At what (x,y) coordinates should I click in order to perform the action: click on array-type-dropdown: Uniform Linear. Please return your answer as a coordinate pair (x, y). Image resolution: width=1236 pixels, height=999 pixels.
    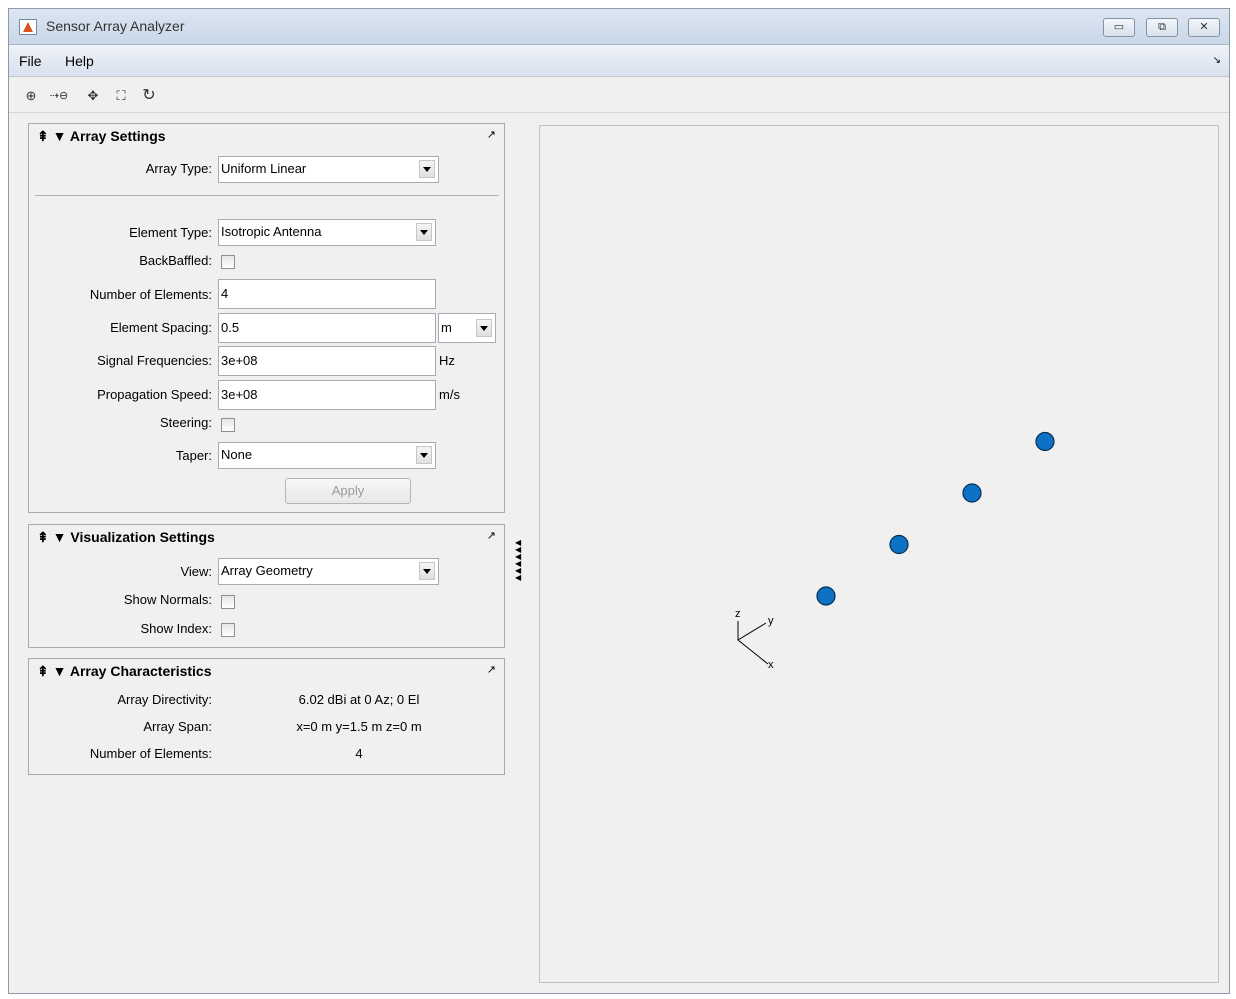
    Looking at the image, I should click on (328, 169).